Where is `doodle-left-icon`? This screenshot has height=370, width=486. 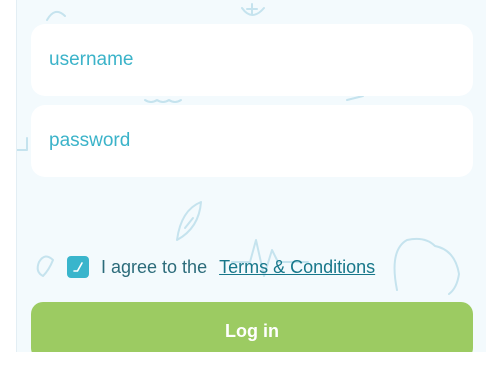 doodle-left-icon is located at coordinates (22, 144).